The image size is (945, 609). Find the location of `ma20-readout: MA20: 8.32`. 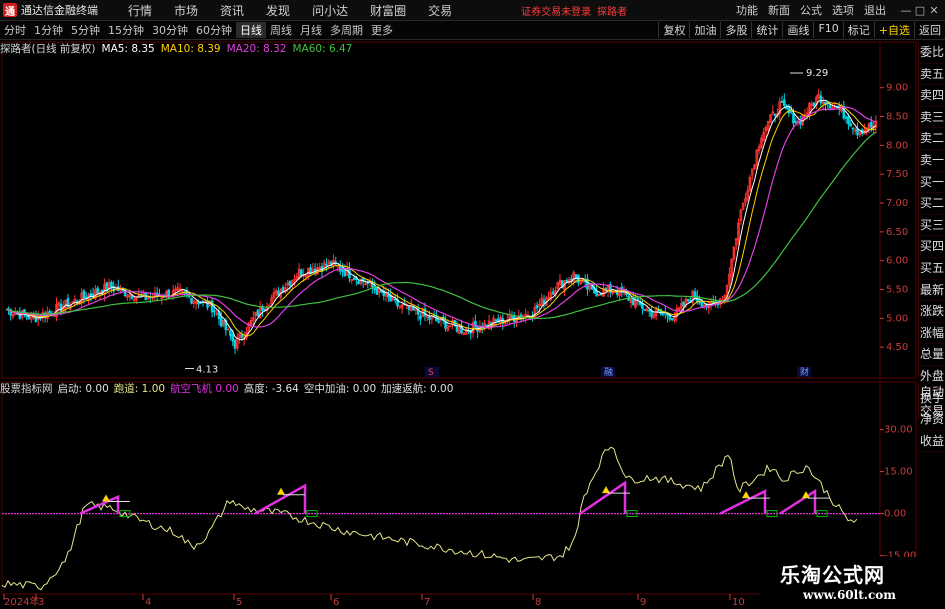

ma20-readout: MA20: 8.32 is located at coordinates (257, 49).